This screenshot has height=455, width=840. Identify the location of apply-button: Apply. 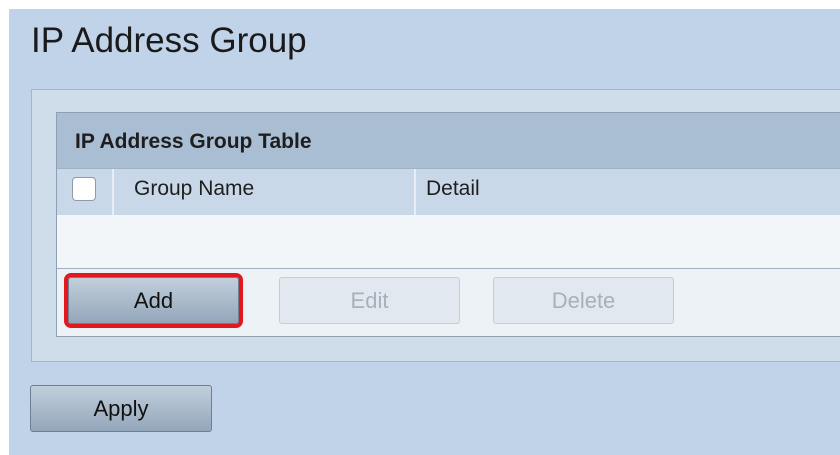
(121, 408).